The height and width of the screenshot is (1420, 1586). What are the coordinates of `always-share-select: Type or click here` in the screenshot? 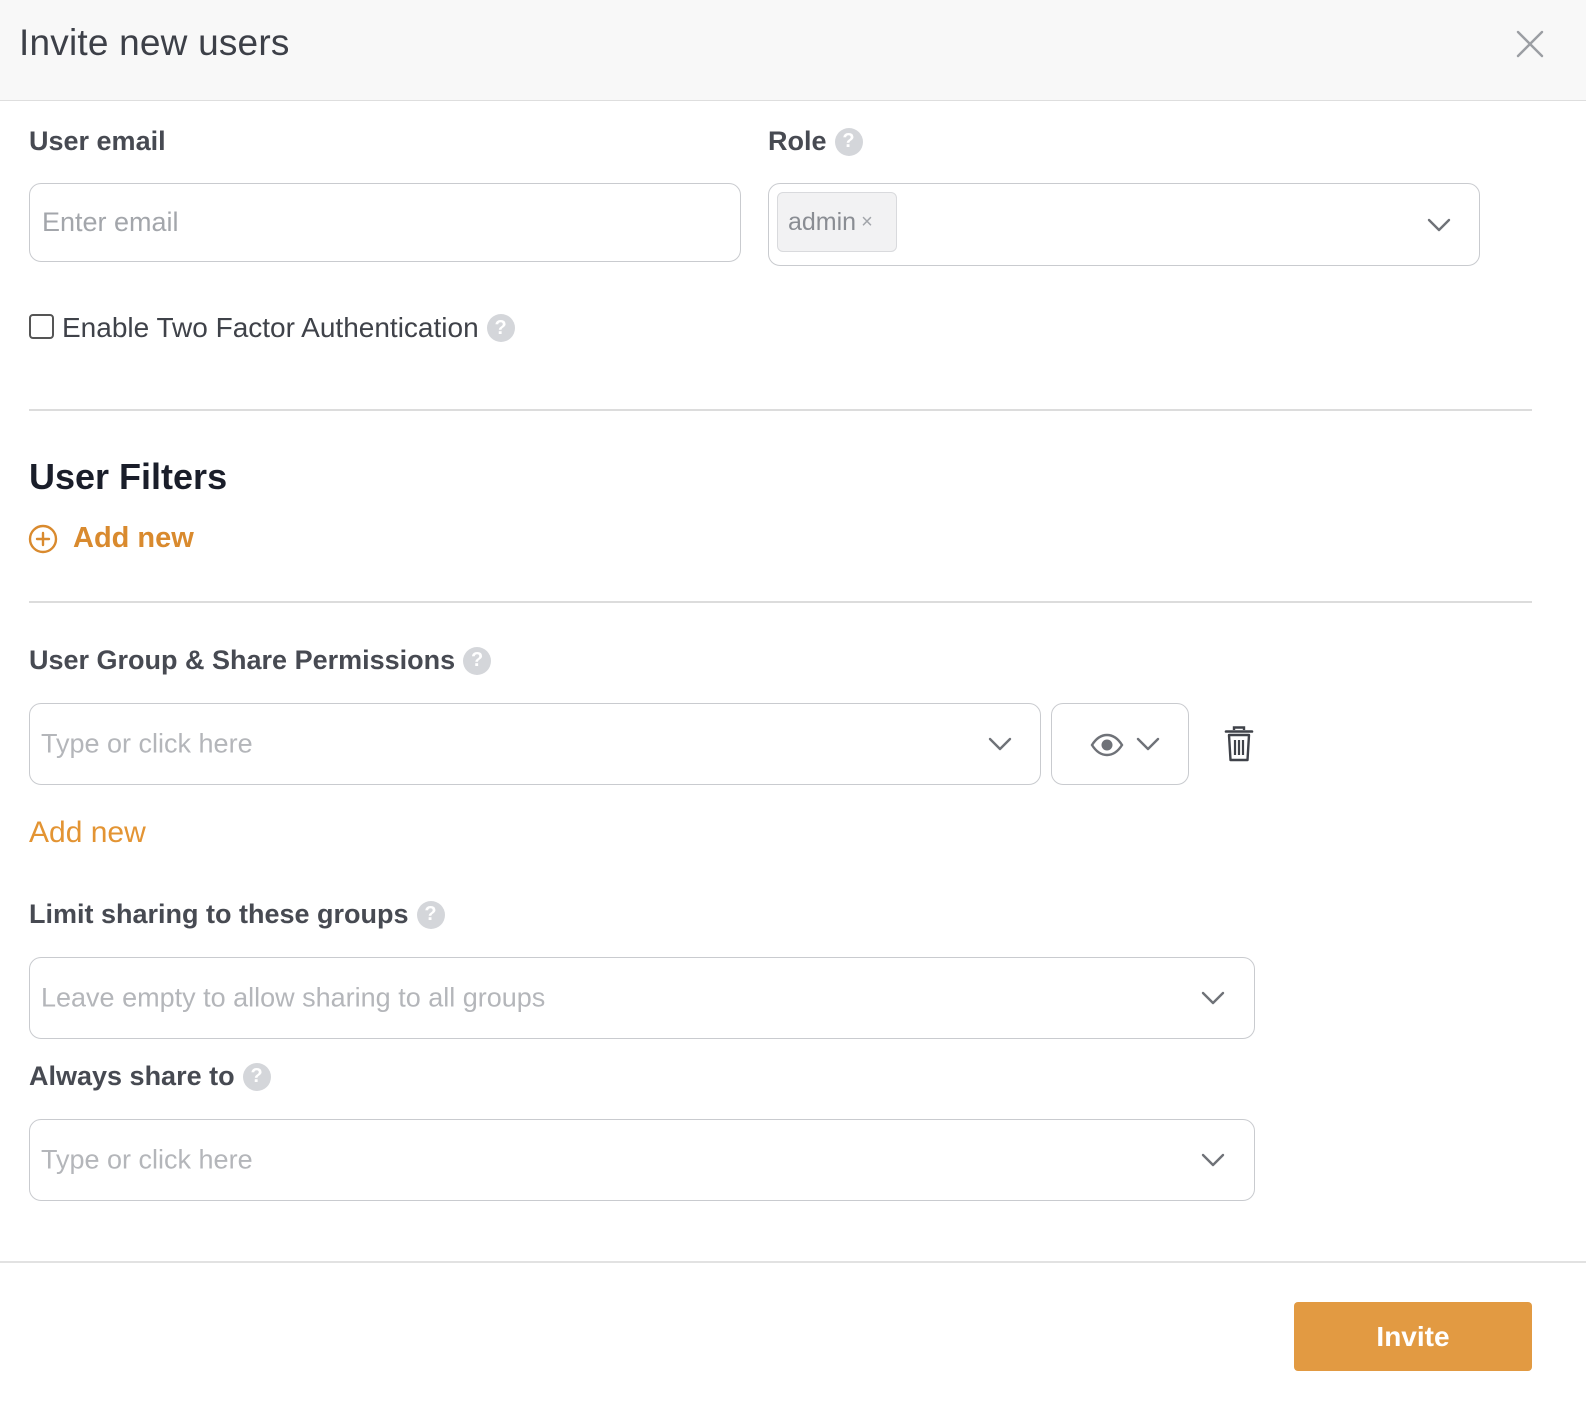 It's located at (642, 1160).